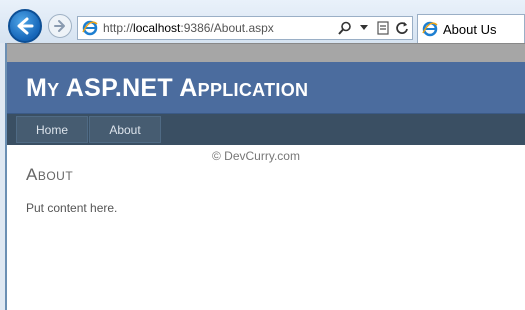 The image size is (525, 310). Describe the element at coordinates (430, 29) in the screenshot. I see `tab-ie-icon` at that location.